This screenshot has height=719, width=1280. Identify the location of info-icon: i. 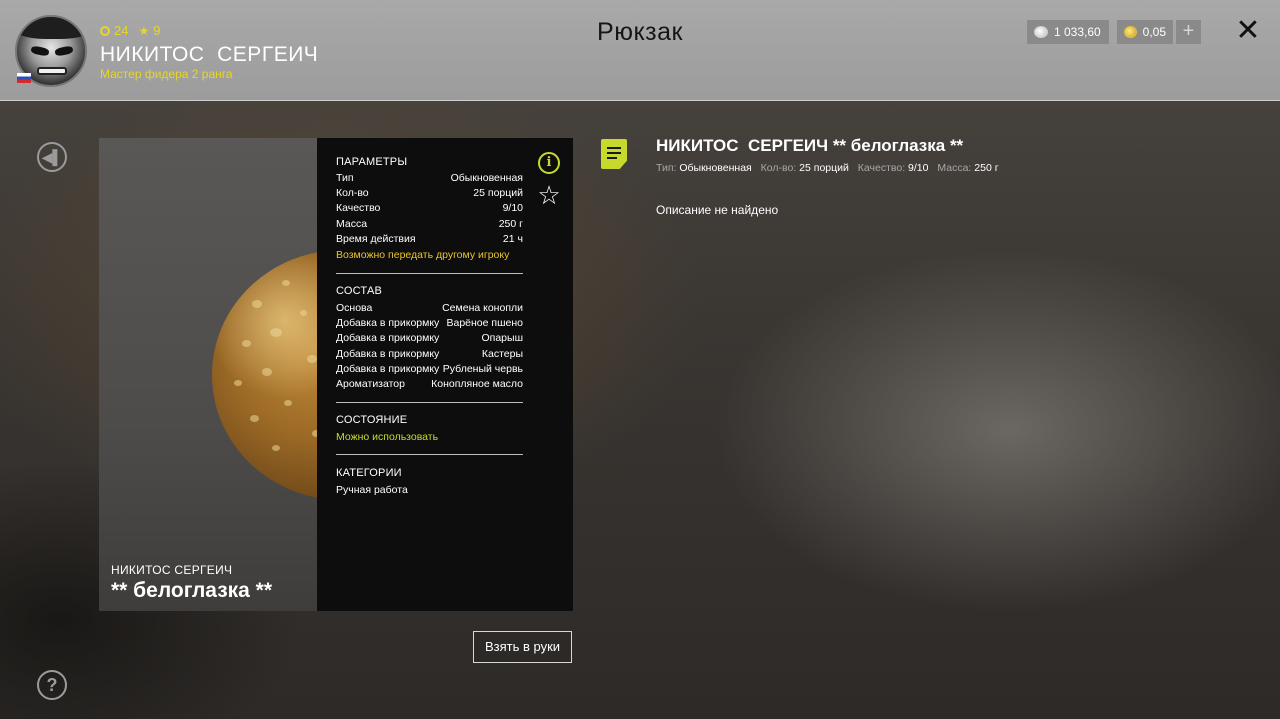
(549, 163).